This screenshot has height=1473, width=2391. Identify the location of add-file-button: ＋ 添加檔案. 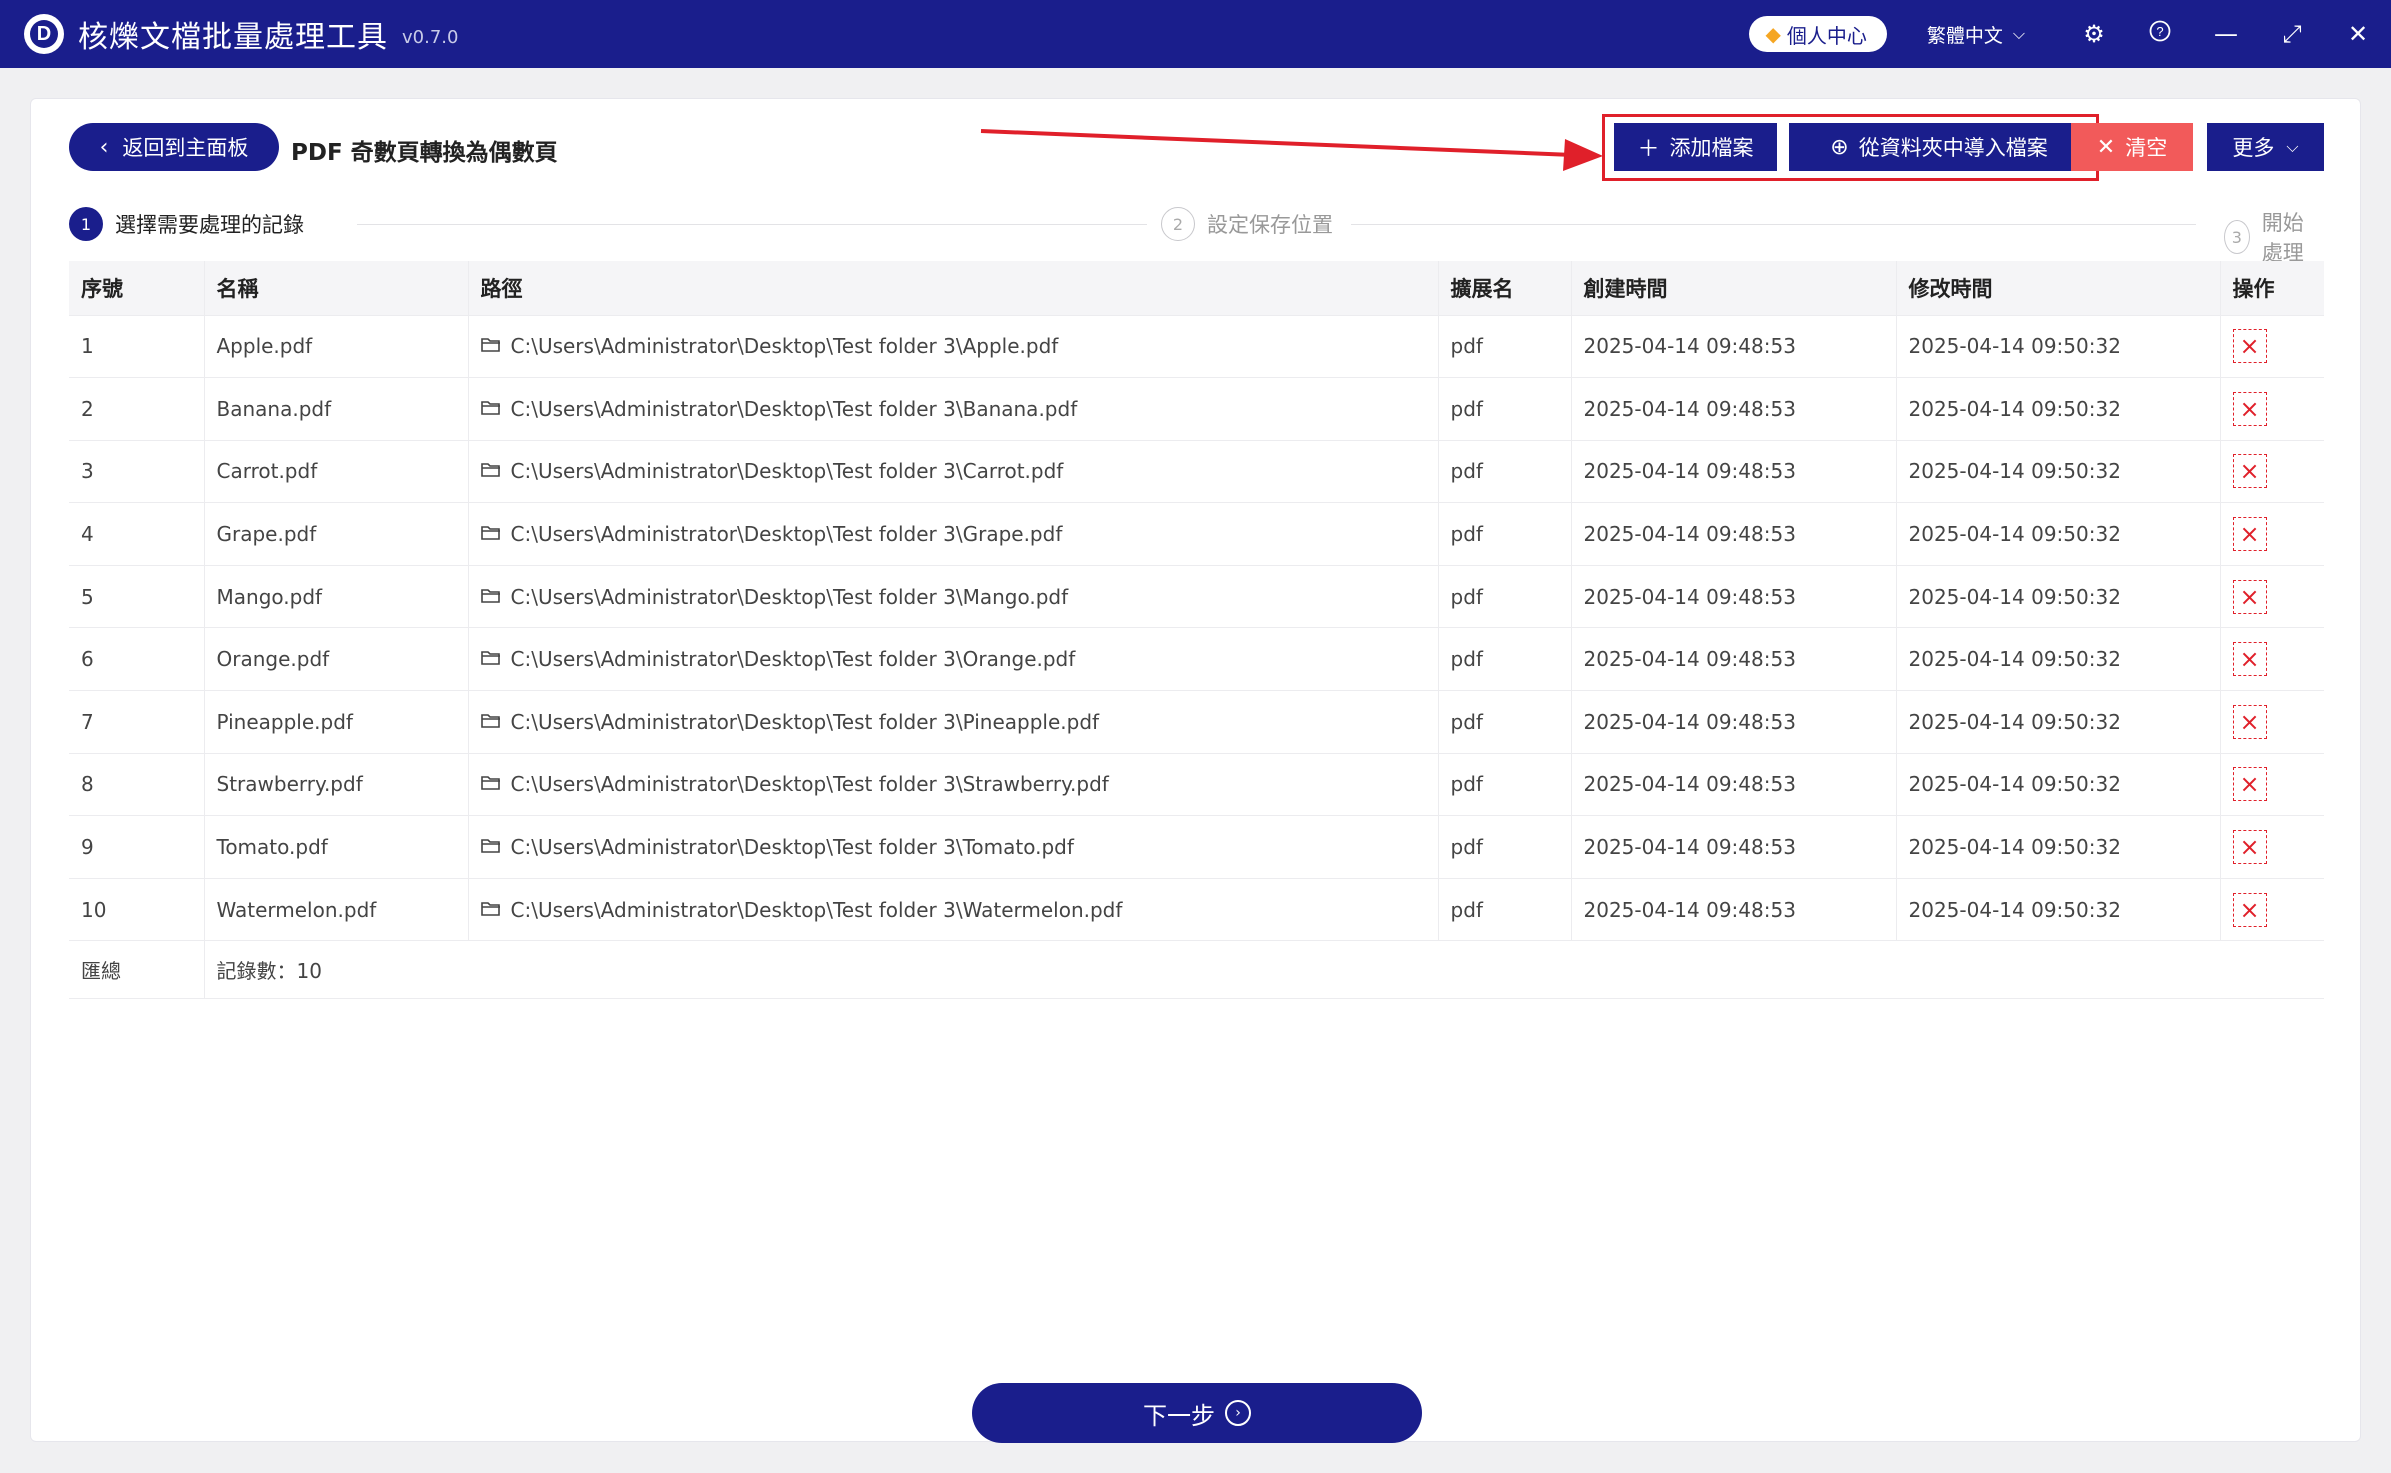
(1695, 147).